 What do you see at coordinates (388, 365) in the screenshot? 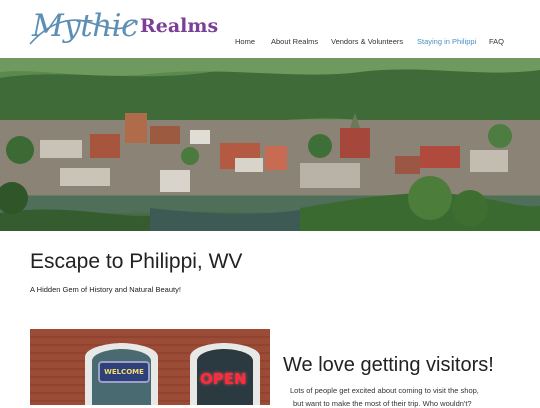
I see `visitors-heading: We love getting visitors!` at bounding box center [388, 365].